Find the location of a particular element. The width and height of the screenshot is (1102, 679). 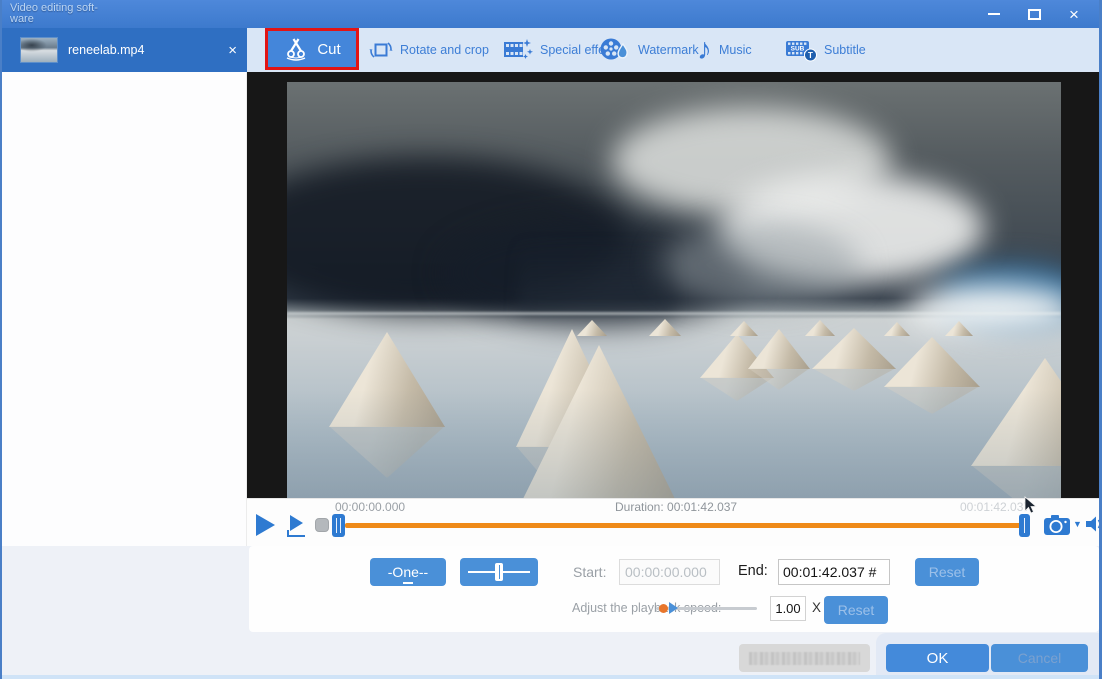

trim-end-handle is located at coordinates (1024, 525).